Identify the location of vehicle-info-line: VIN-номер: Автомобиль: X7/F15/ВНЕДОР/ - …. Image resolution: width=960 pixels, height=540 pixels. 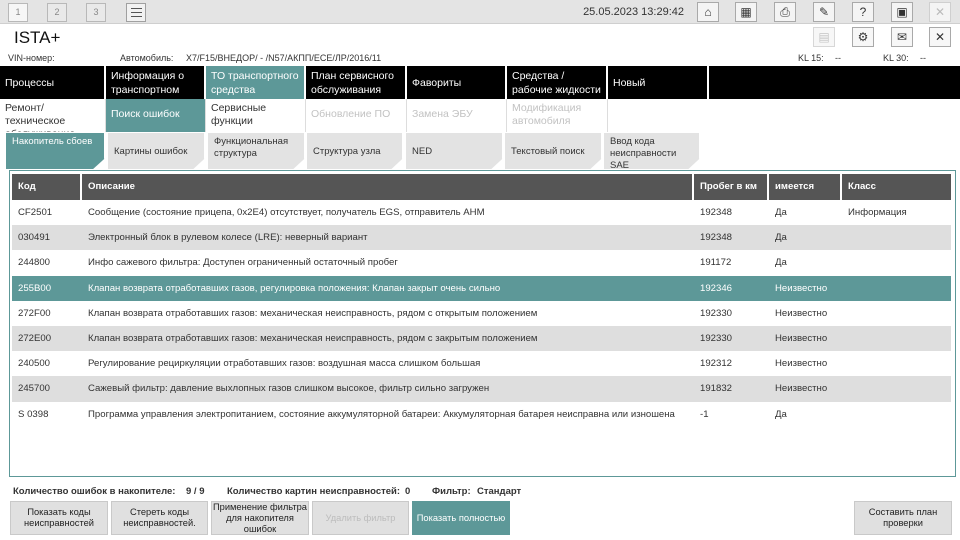
(480, 58).